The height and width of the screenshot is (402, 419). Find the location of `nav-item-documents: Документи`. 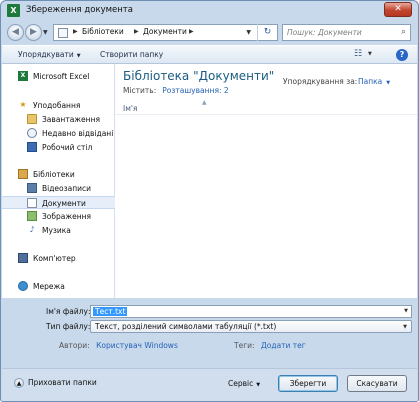

nav-item-documents: Документи is located at coordinates (58, 202).